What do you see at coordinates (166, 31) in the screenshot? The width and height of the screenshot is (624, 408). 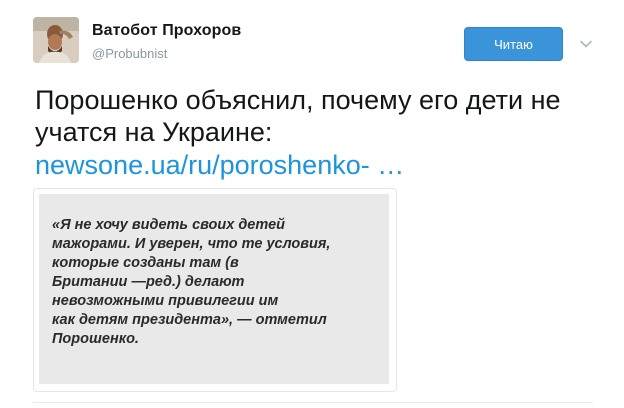 I see `display-name: Ватобот Прохоров` at bounding box center [166, 31].